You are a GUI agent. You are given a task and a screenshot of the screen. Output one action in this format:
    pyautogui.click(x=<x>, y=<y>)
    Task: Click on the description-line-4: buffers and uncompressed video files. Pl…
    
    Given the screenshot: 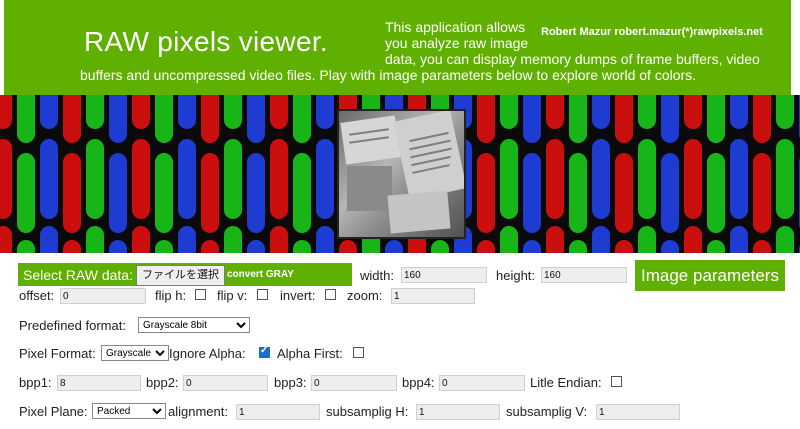 What is the action you would take?
    pyautogui.click(x=388, y=75)
    